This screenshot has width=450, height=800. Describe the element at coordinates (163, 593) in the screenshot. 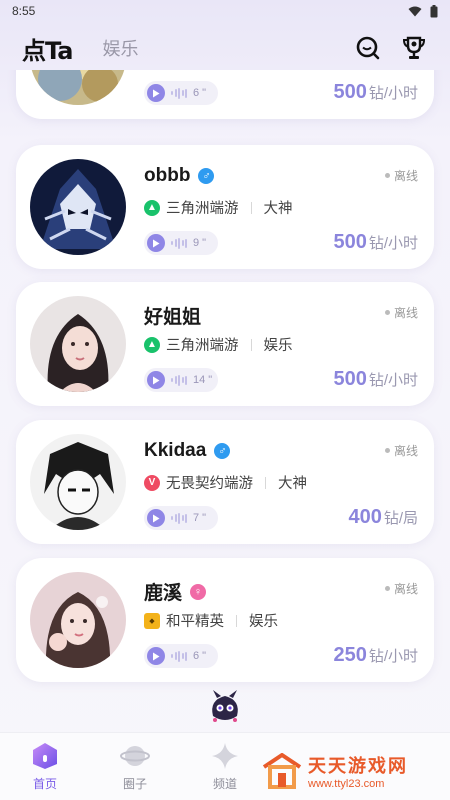

I see `companion-name: 鹿溪` at that location.